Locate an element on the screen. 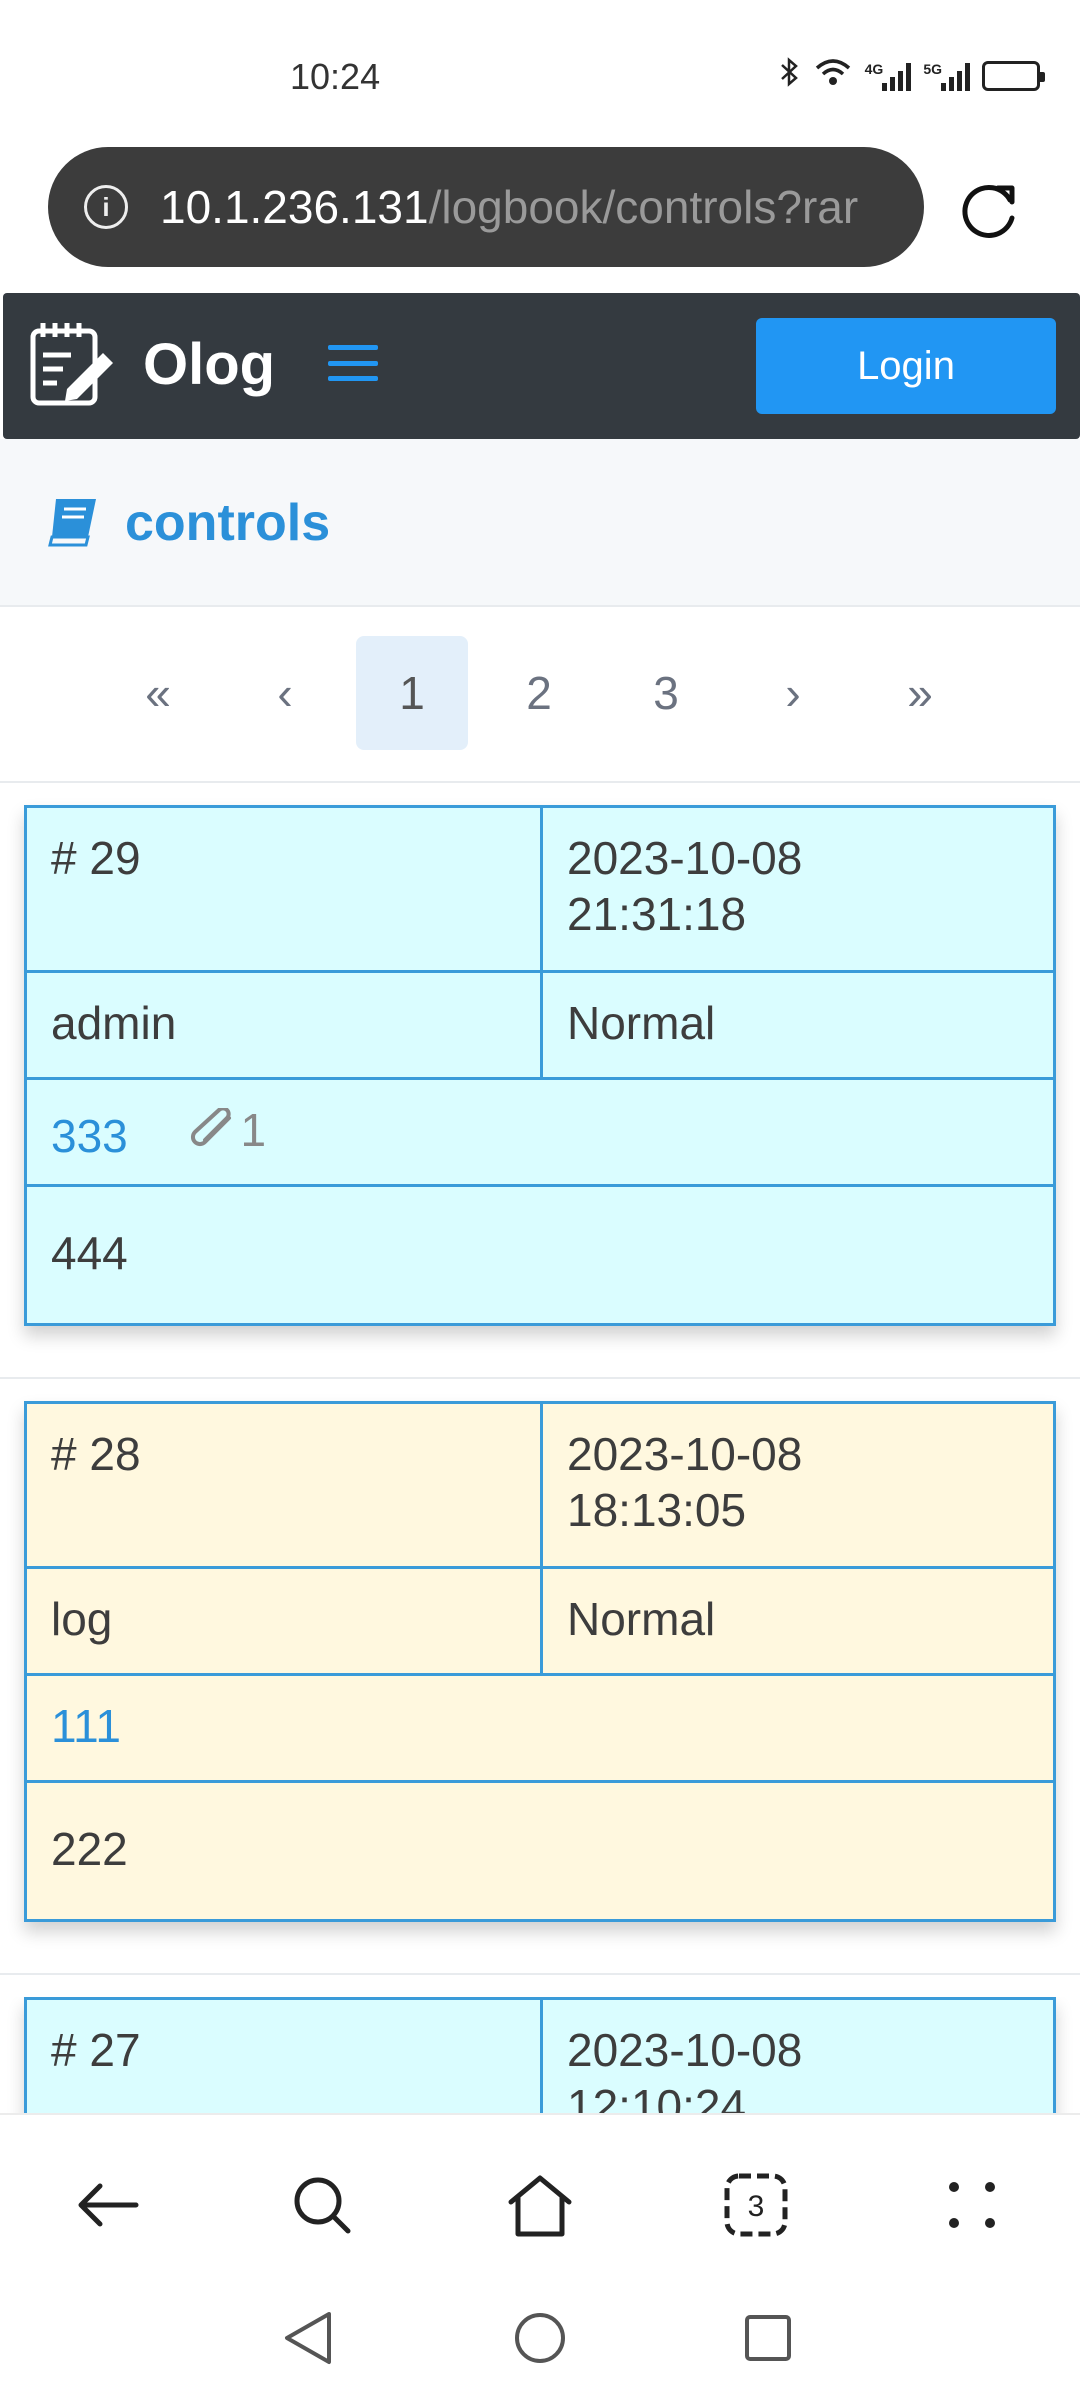  entry-author: log is located at coordinates (82, 1619).